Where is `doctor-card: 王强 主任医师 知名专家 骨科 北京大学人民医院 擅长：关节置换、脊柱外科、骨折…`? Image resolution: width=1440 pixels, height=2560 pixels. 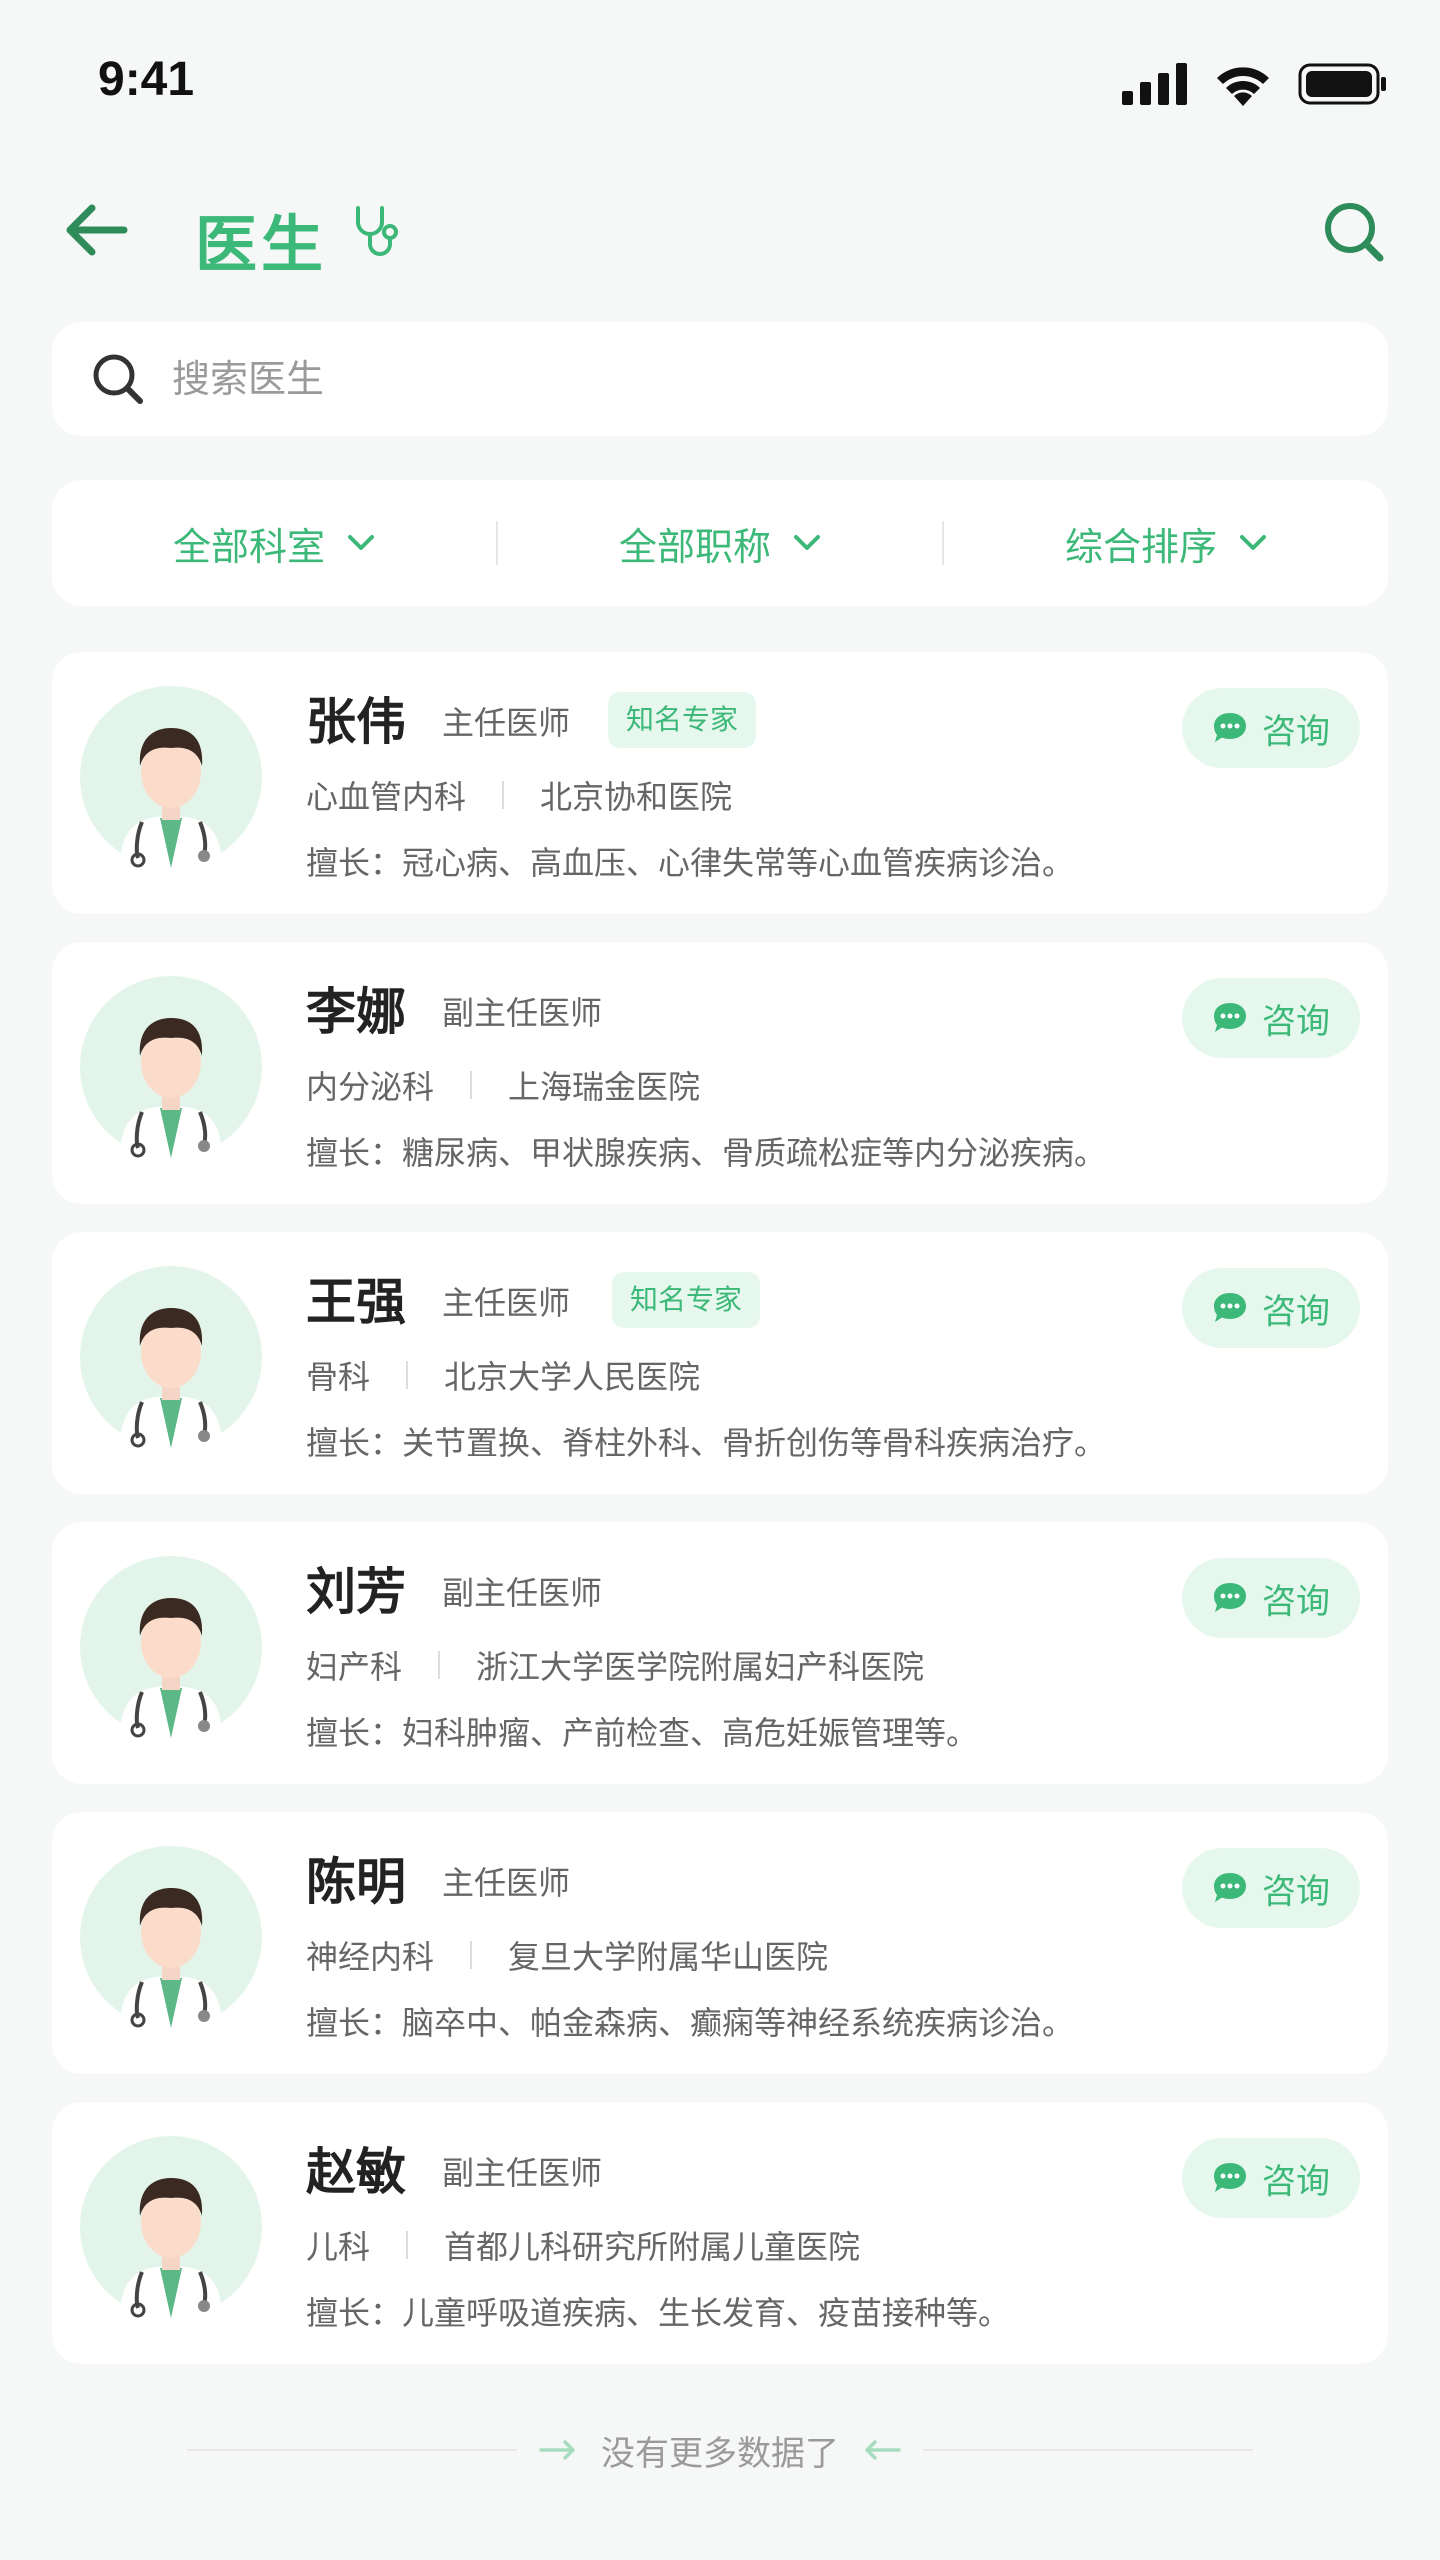 doctor-card: 王强 主任医师 知名专家 骨科 北京大学人民医院 擅长：关节置换、脊柱外科、骨折… is located at coordinates (720, 1363).